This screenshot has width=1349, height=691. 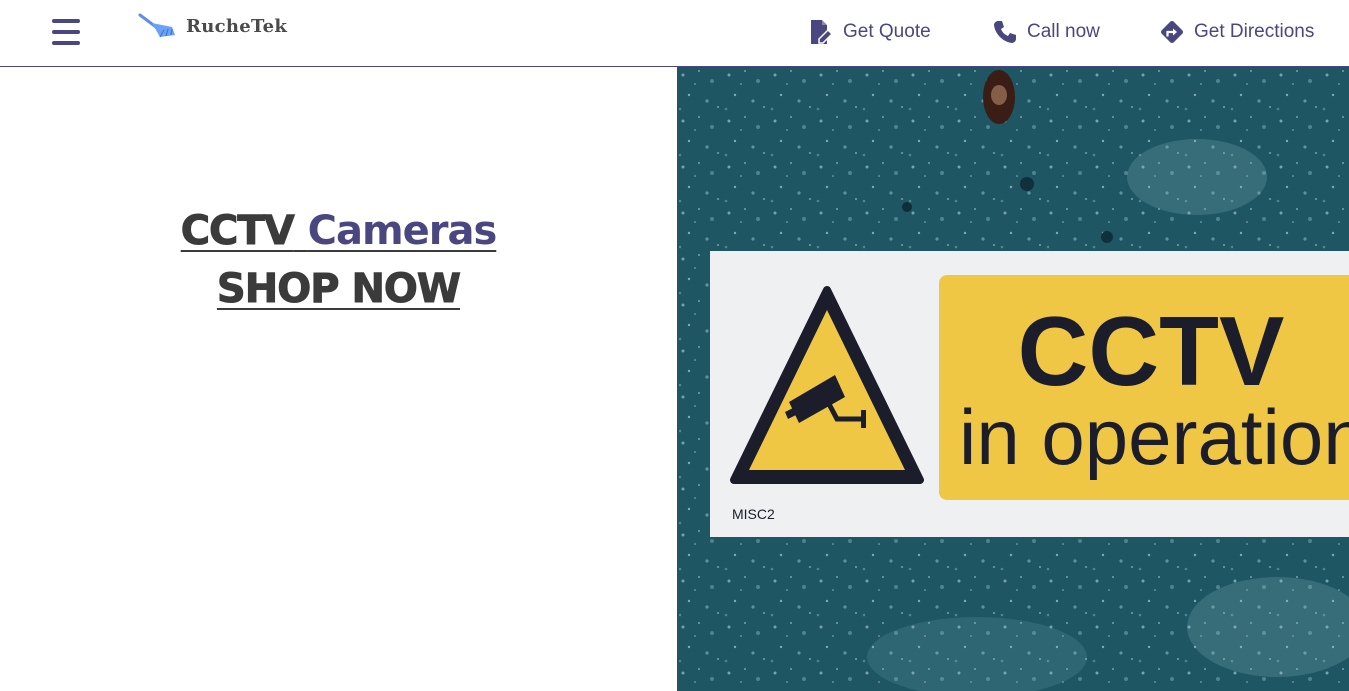 I want to click on shop-now-label: SHOP NOW, so click(x=338, y=289).